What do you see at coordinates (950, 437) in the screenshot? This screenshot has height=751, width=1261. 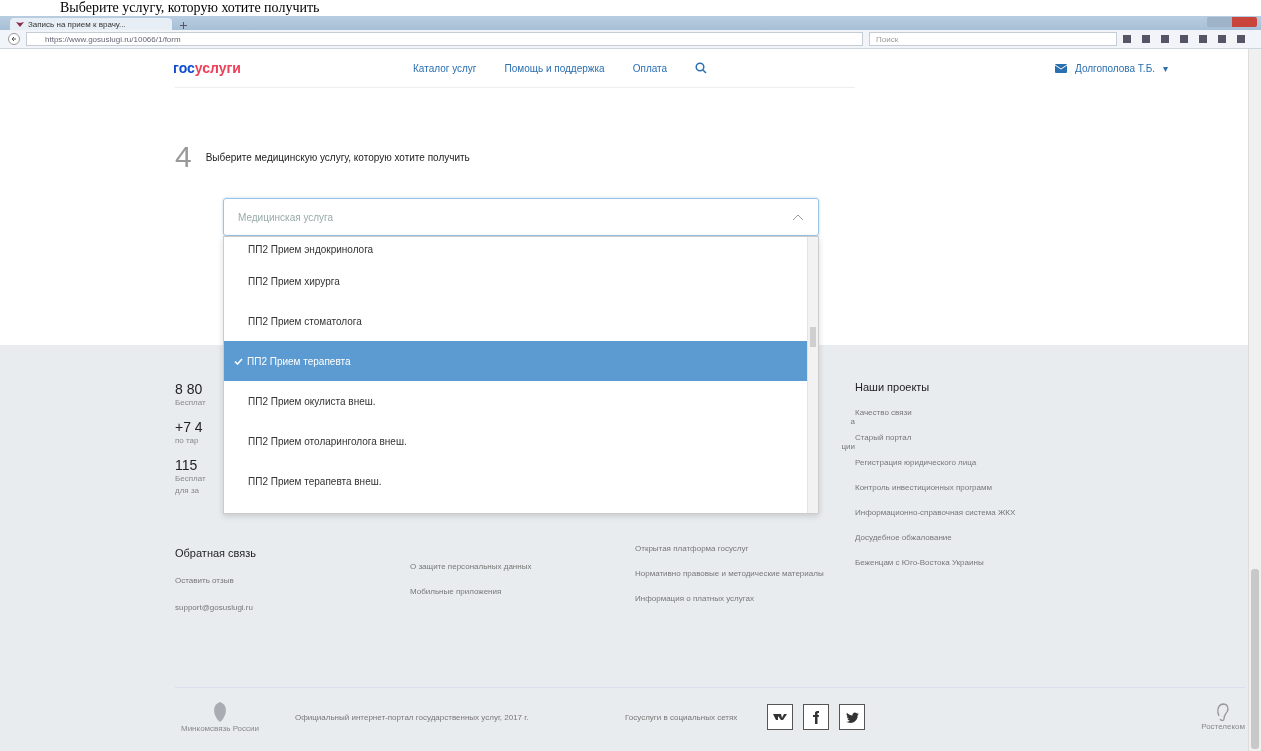 I see `footer-link: Старый портал` at bounding box center [950, 437].